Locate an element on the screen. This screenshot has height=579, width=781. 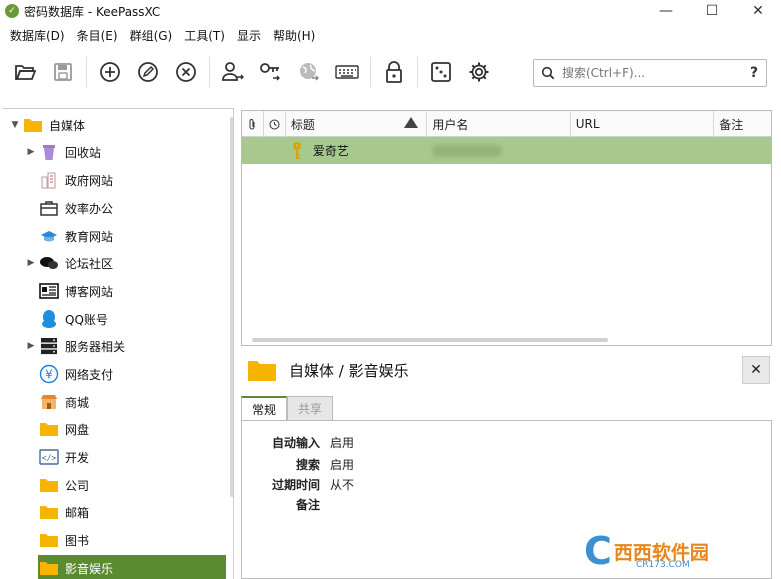
tab-general: 常规 is located at coordinates (264, 408).